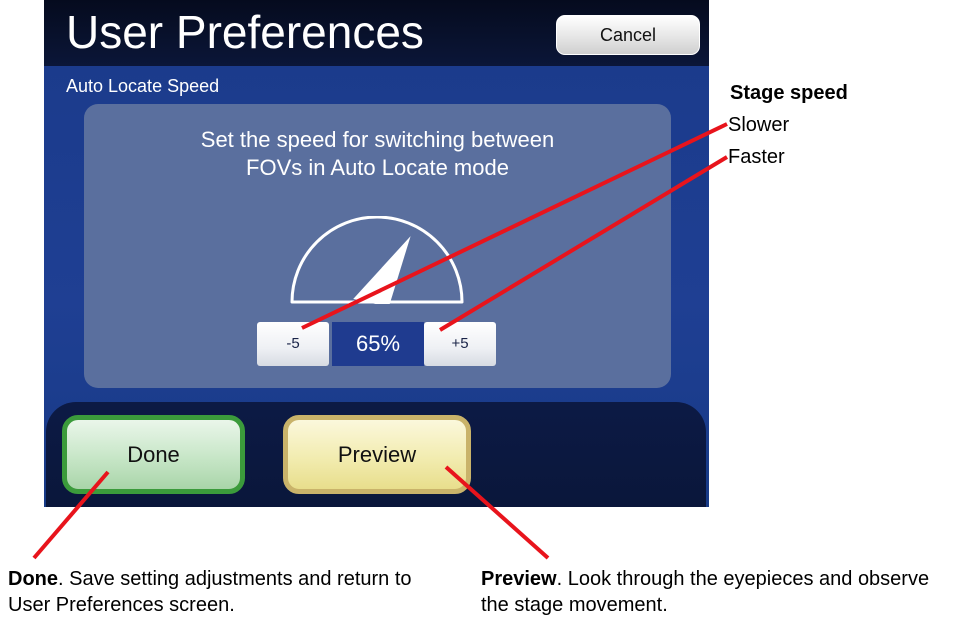 The width and height of the screenshot is (953, 628). Describe the element at coordinates (377, 454) in the screenshot. I see `preview-button: Preview` at that location.